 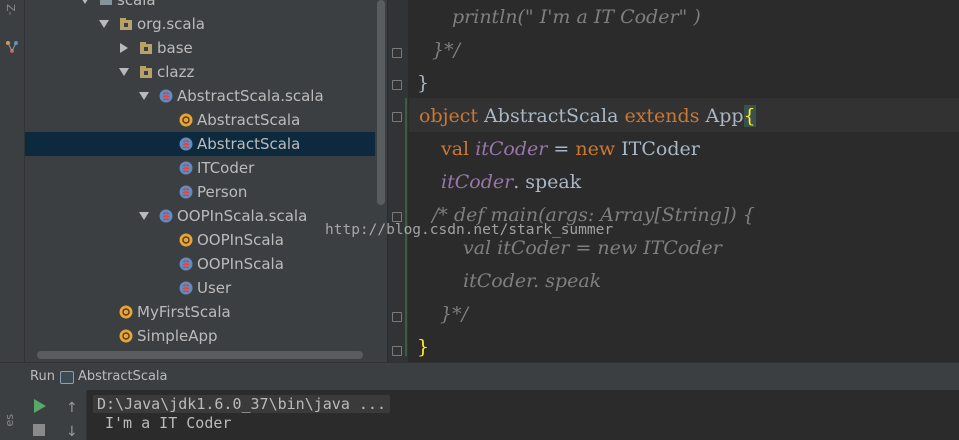 I want to click on tree-row-label: Person, so click(x=222, y=192).